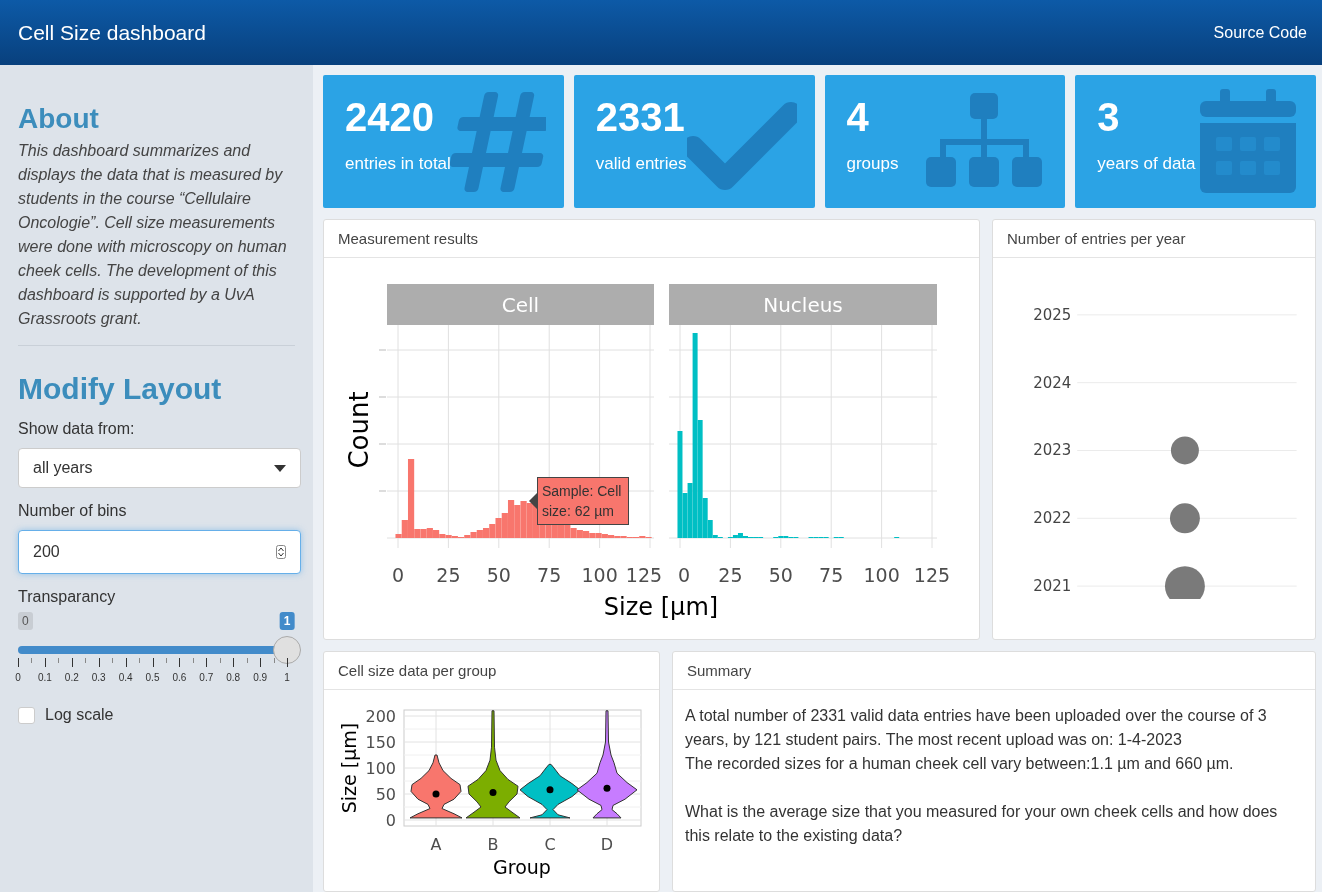 The image size is (1322, 892). I want to click on value-label: valid entries, so click(641, 164).